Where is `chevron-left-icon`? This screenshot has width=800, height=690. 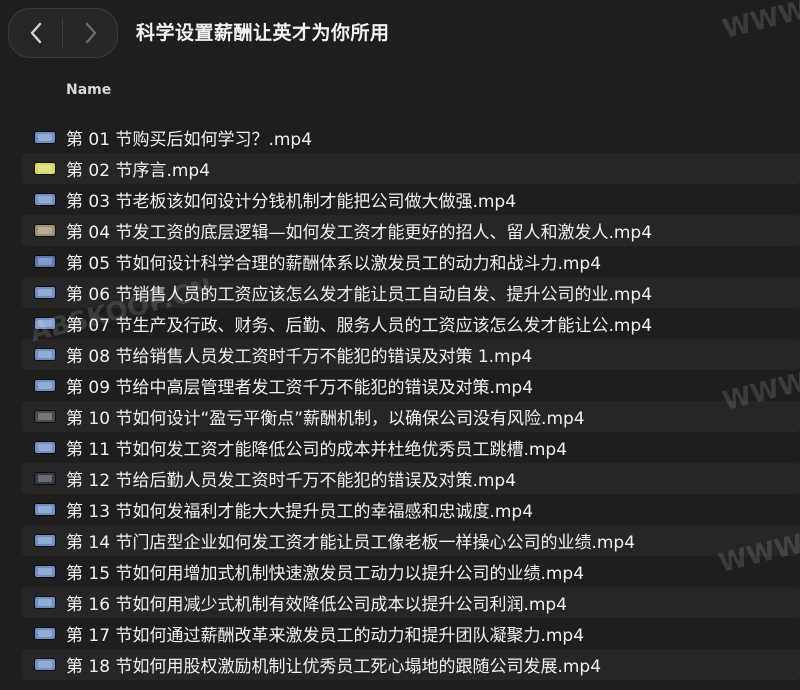 chevron-left-icon is located at coordinates (36, 33).